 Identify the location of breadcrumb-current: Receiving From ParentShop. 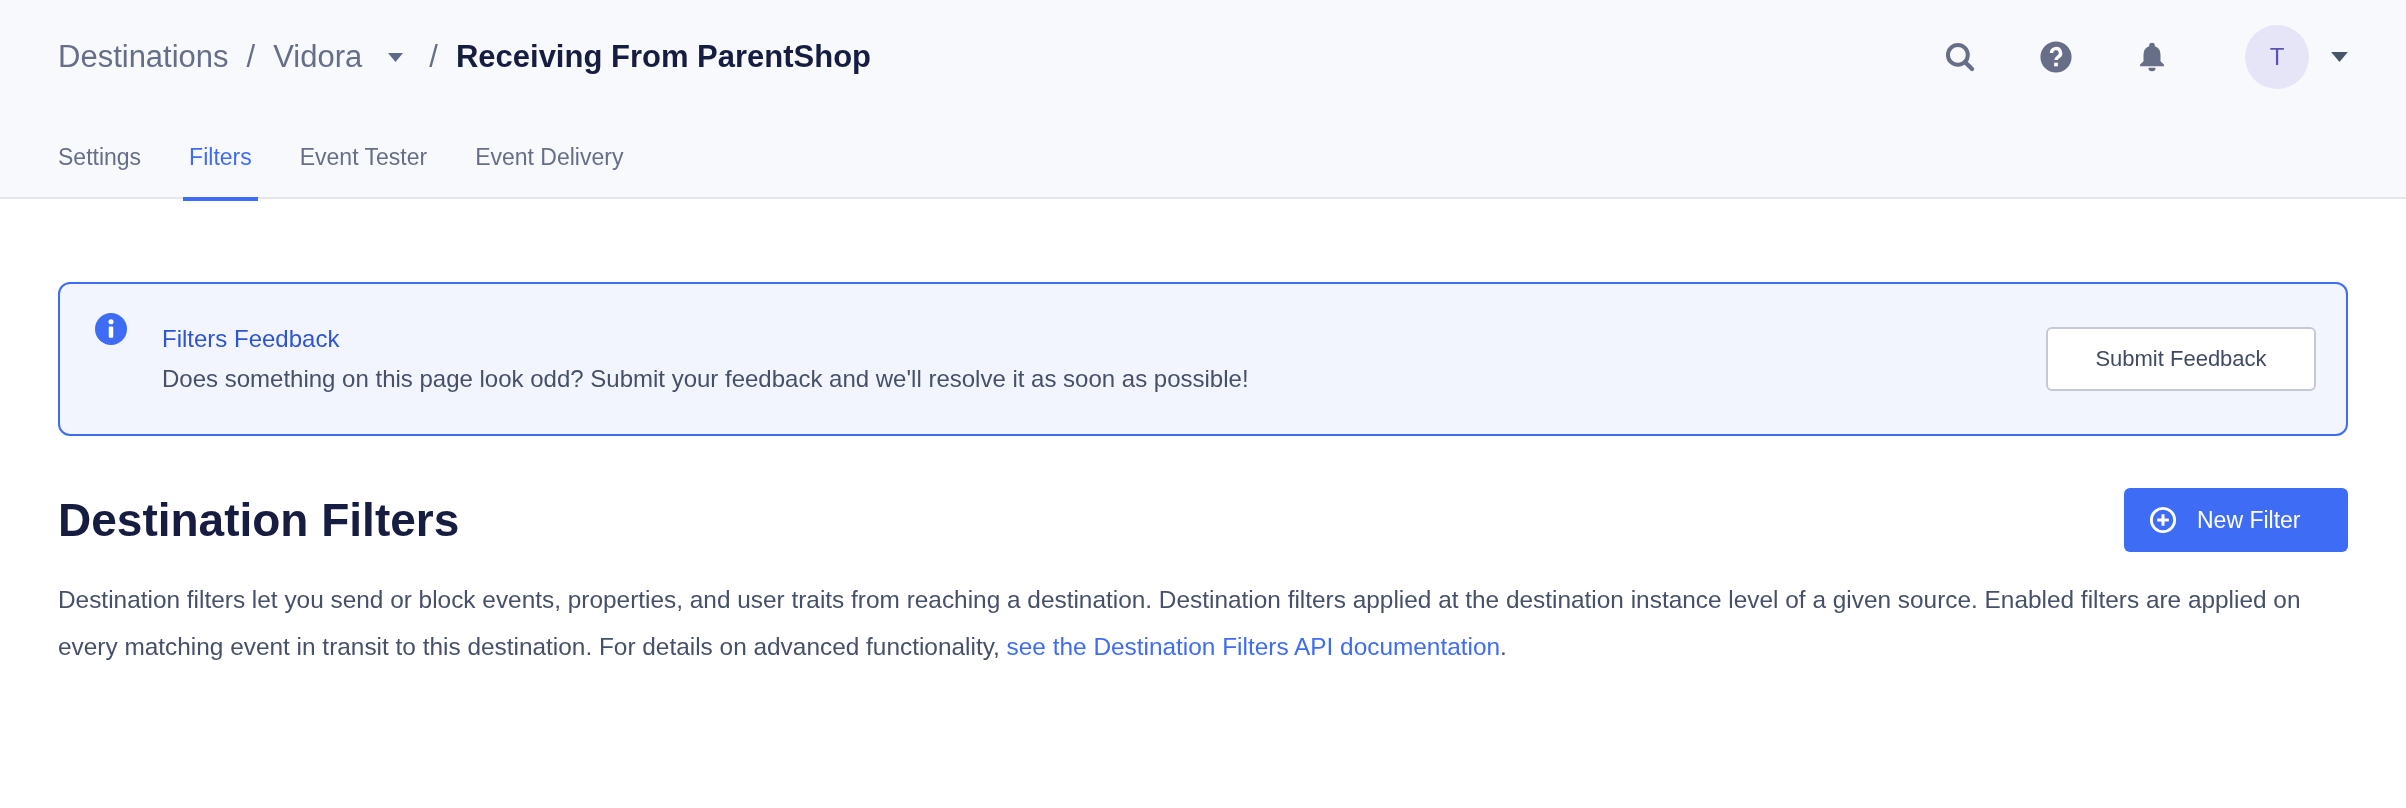
(663, 57).